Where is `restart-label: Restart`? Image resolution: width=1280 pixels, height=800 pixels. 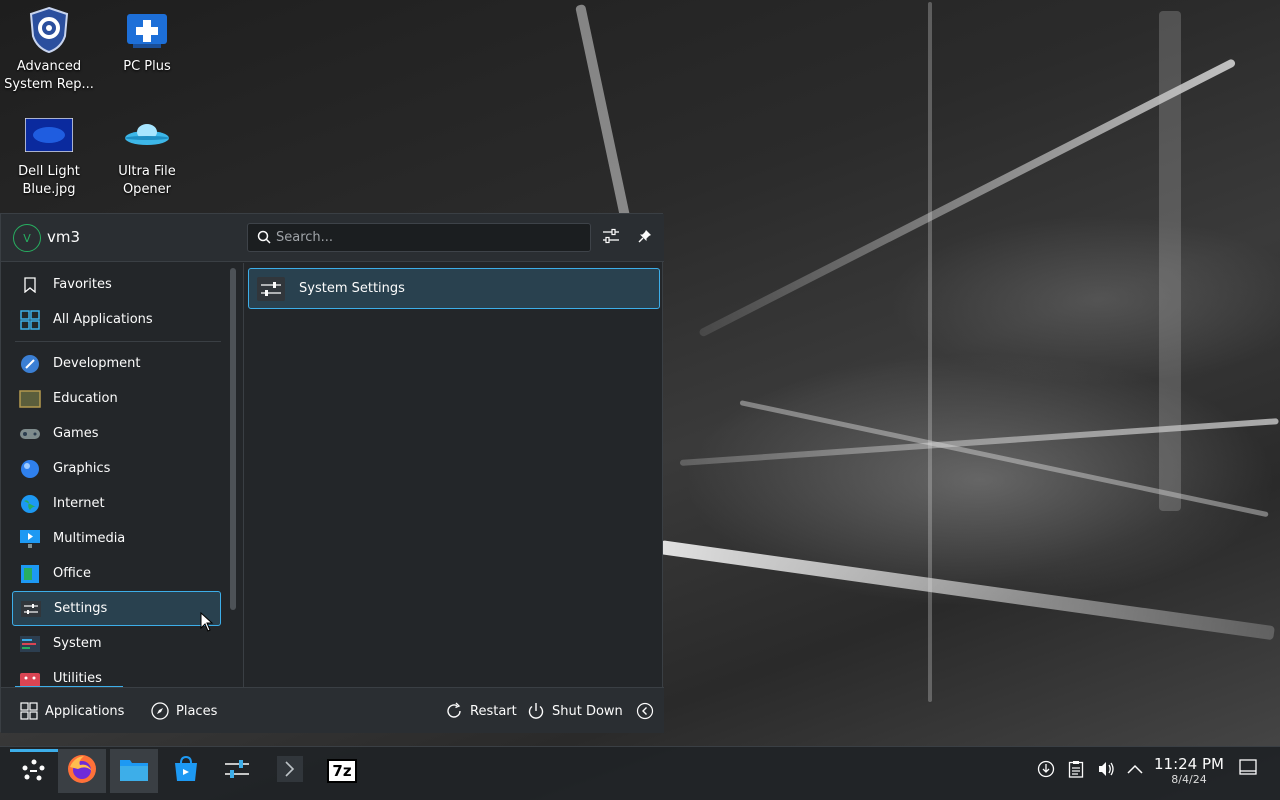 restart-label: Restart is located at coordinates (493, 711).